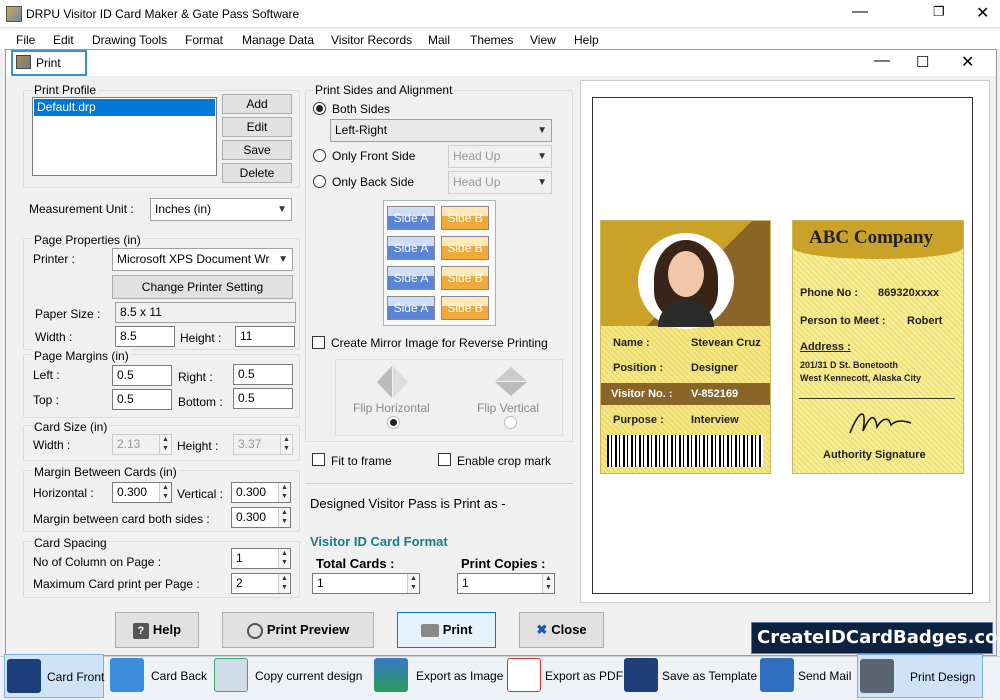 This screenshot has height=700, width=1000. Describe the element at coordinates (142, 375) in the screenshot. I see `left-margin-field: 0.5` at that location.